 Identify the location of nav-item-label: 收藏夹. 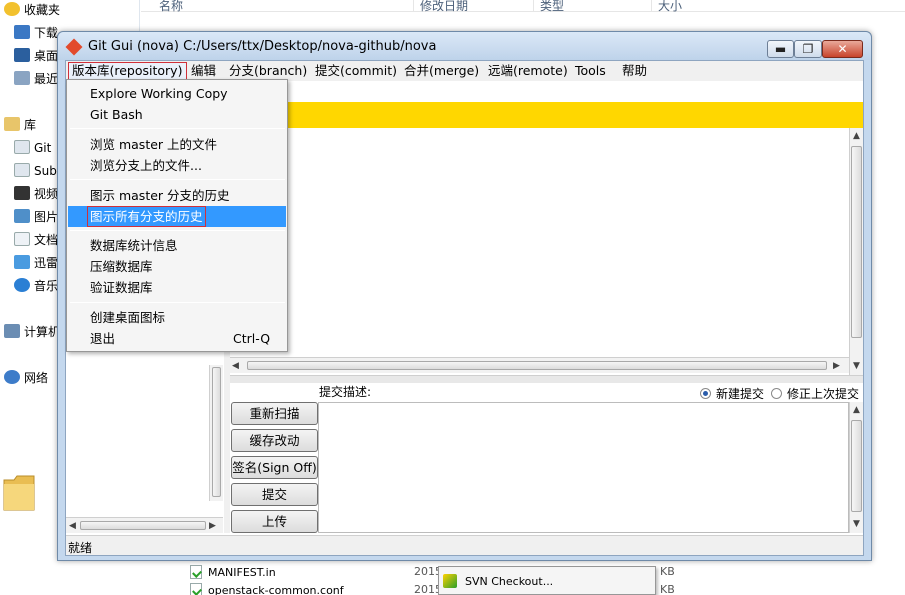
(42, 10).